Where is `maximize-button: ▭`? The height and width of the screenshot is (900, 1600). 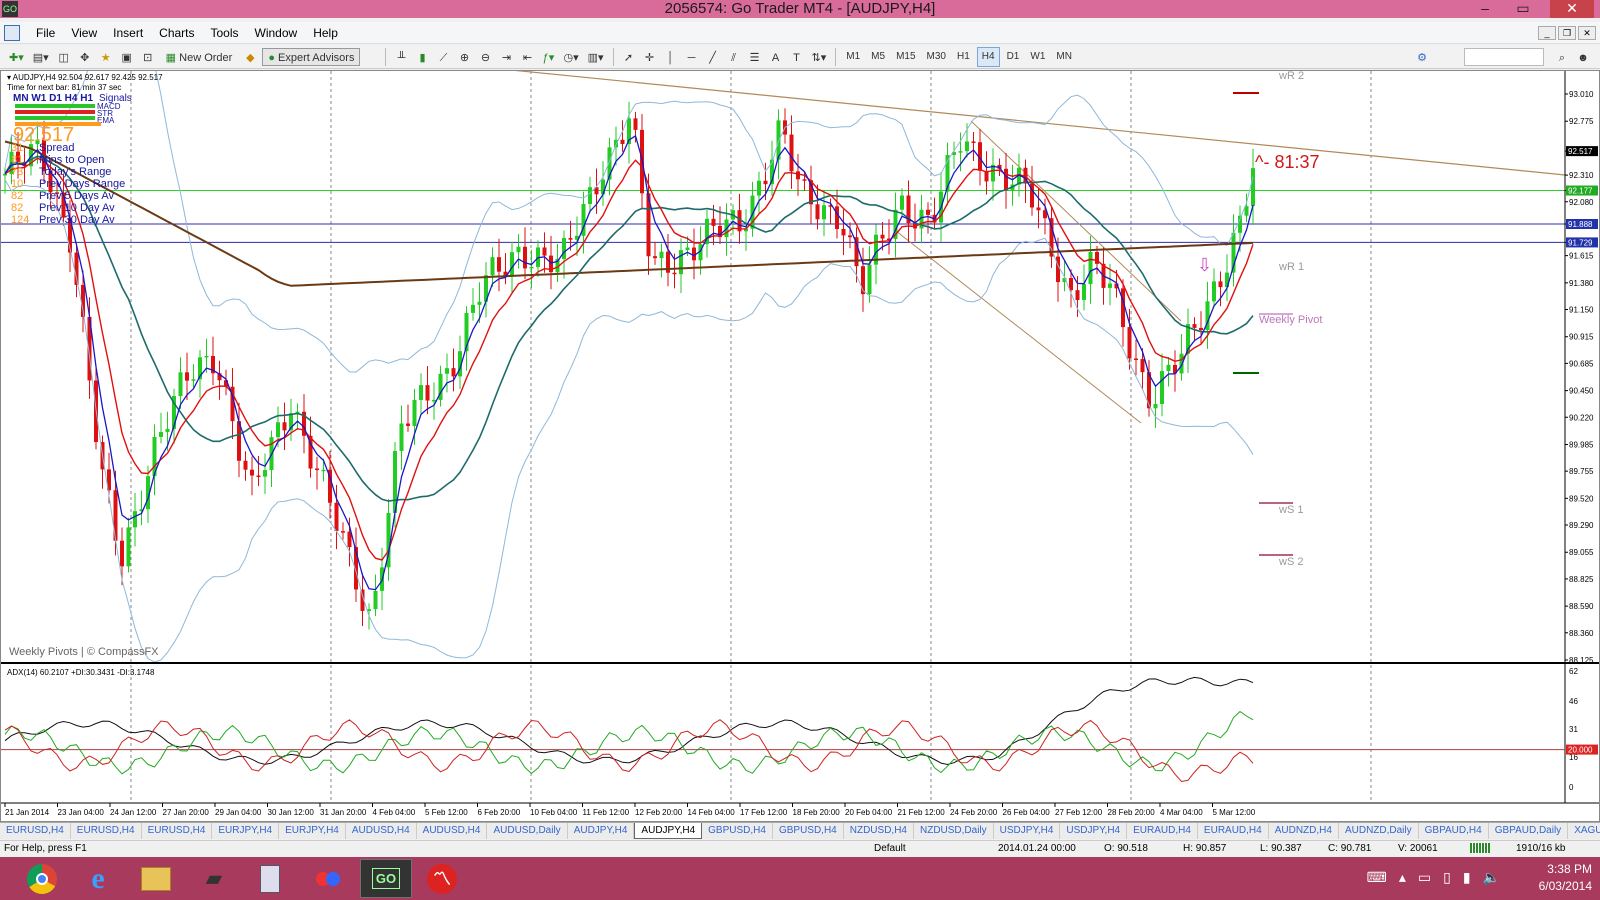
maximize-button: ▭ is located at coordinates (1523, 9).